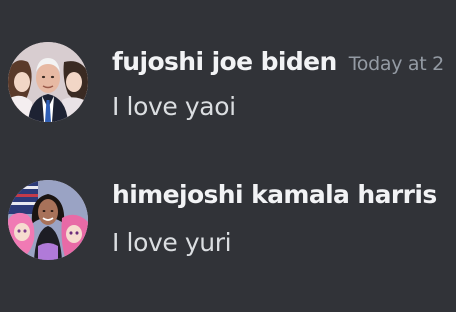  What do you see at coordinates (396, 64) in the screenshot?
I see `timestamp: Today at 2` at bounding box center [396, 64].